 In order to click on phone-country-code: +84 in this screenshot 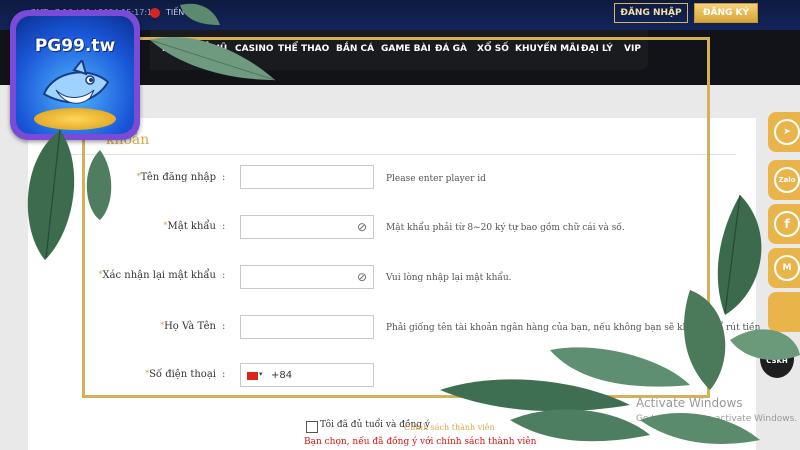, I will do `click(281, 375)`.